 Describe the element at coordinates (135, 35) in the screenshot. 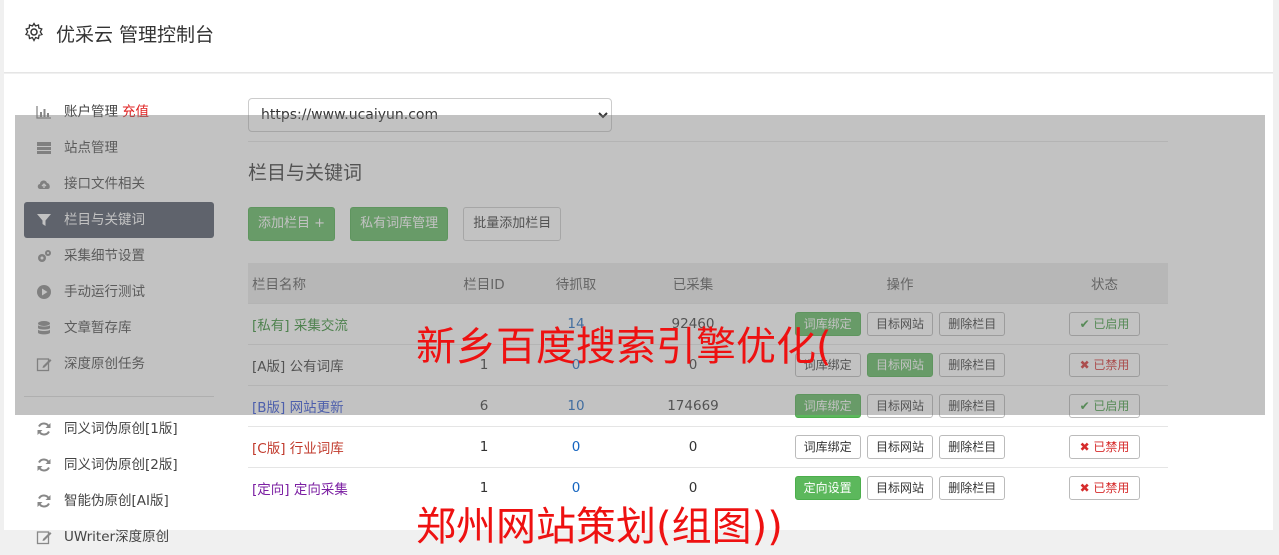

I see `page-title: 优采云 管理控制台` at that location.